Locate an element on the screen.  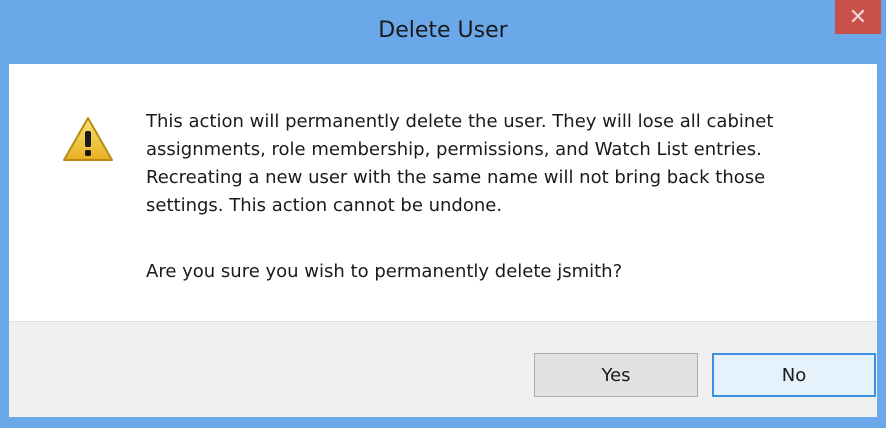
yes-button: Yes is located at coordinates (616, 375).